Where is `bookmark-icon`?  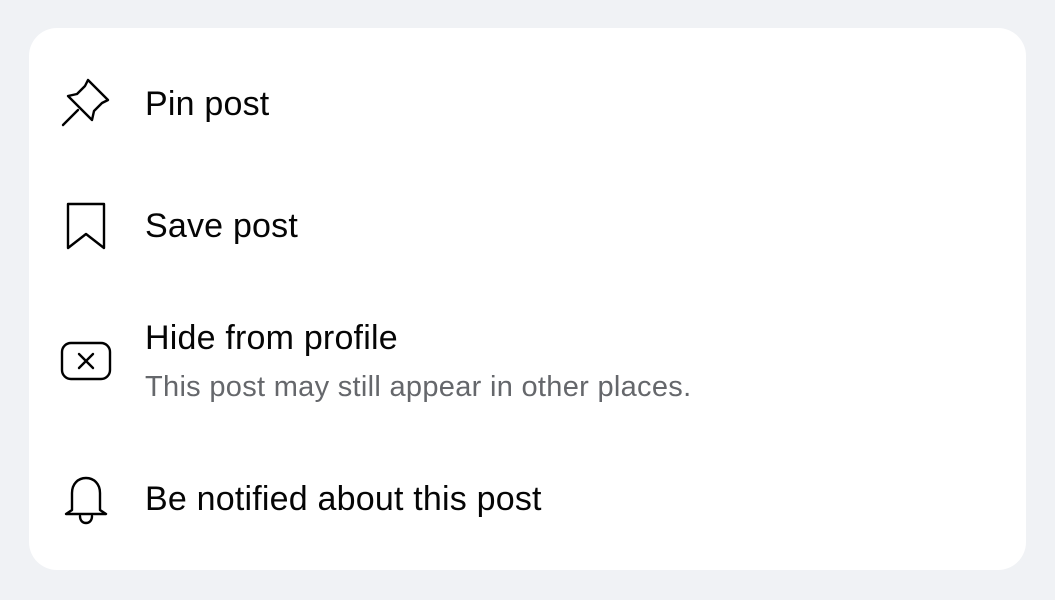 bookmark-icon is located at coordinates (86, 226).